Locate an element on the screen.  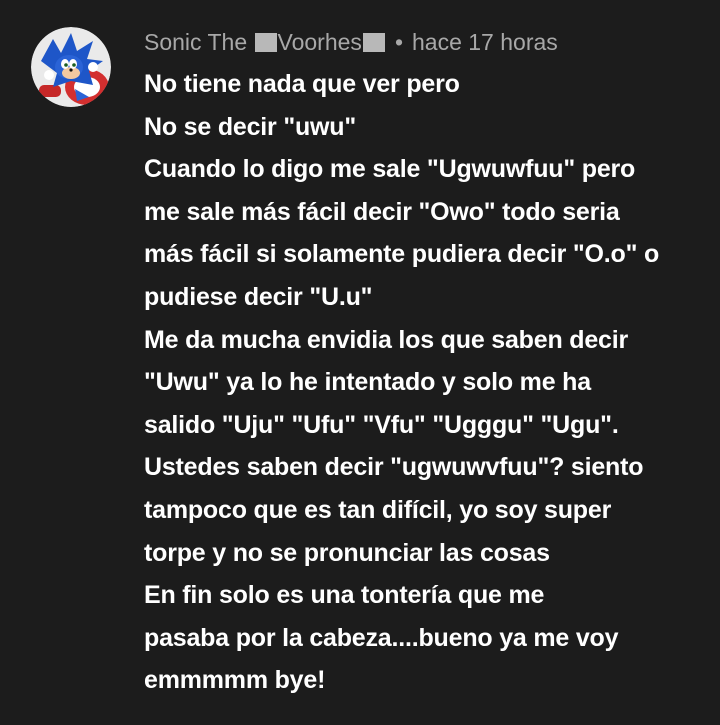
comment-line: No tiene nada que ver pero is located at coordinates (302, 84).